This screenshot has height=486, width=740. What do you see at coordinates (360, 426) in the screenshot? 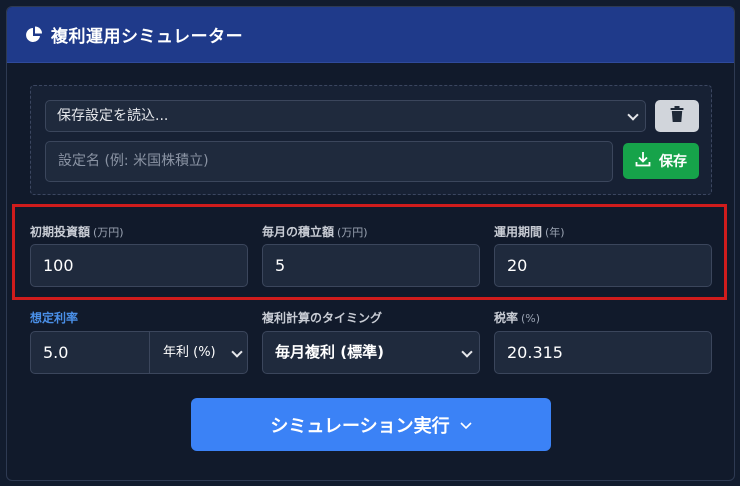
I see `run-simulation-label: シミュレーション実行` at bounding box center [360, 426].